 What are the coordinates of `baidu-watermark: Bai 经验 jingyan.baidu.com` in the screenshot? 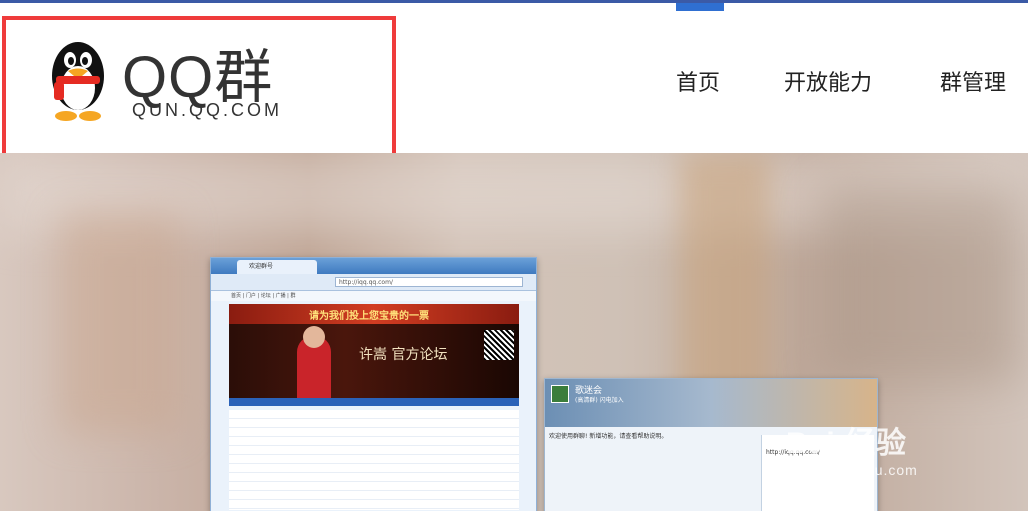 It's located at (852, 448).